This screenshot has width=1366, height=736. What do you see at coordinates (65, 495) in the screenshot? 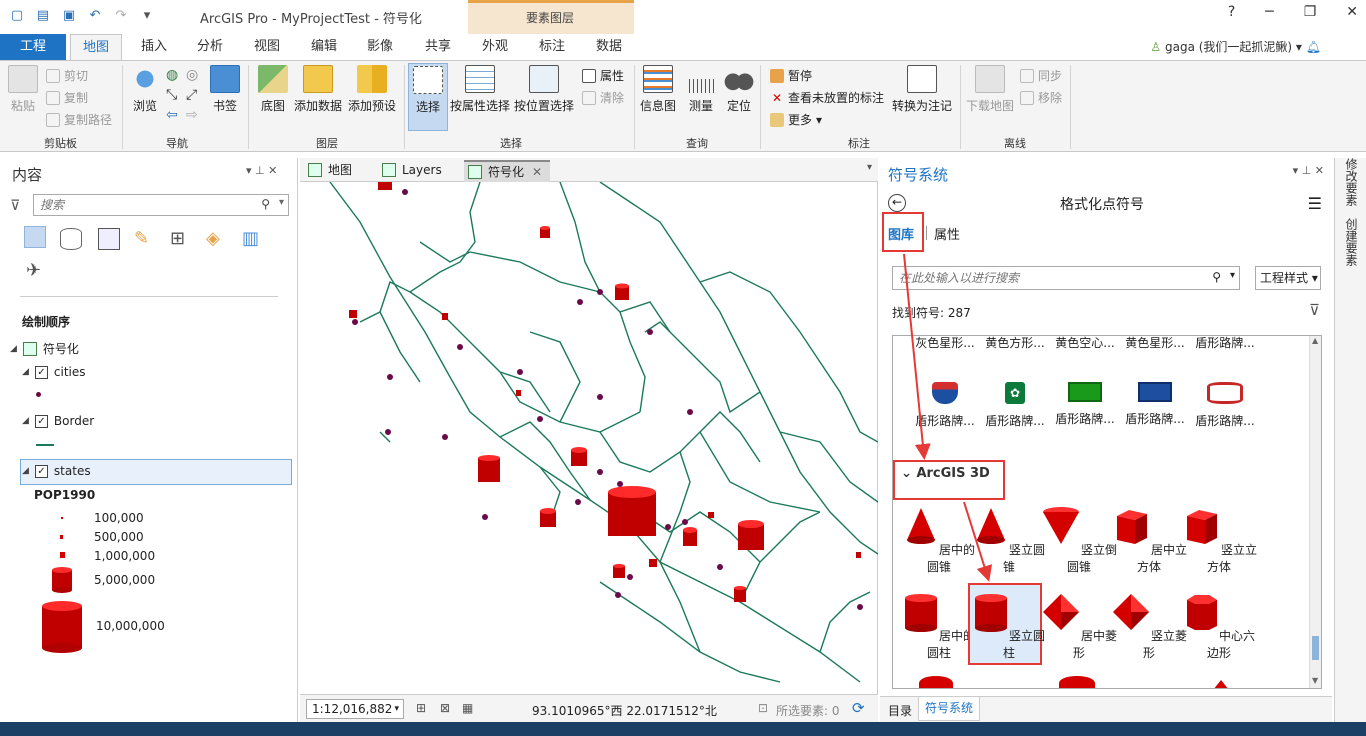
I see `legend-field-name: POP1990` at bounding box center [65, 495].